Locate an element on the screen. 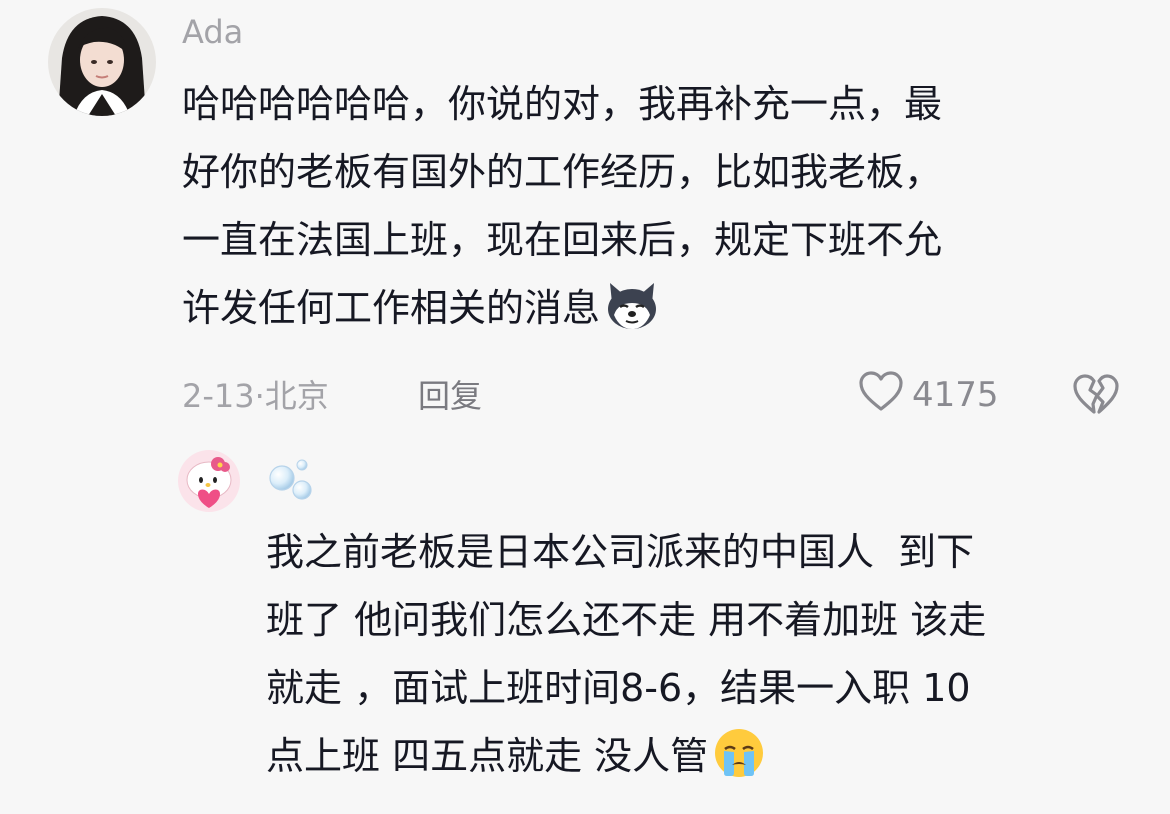  comment-text-line: 许发任何工作相关的消息 is located at coordinates (562, 308).